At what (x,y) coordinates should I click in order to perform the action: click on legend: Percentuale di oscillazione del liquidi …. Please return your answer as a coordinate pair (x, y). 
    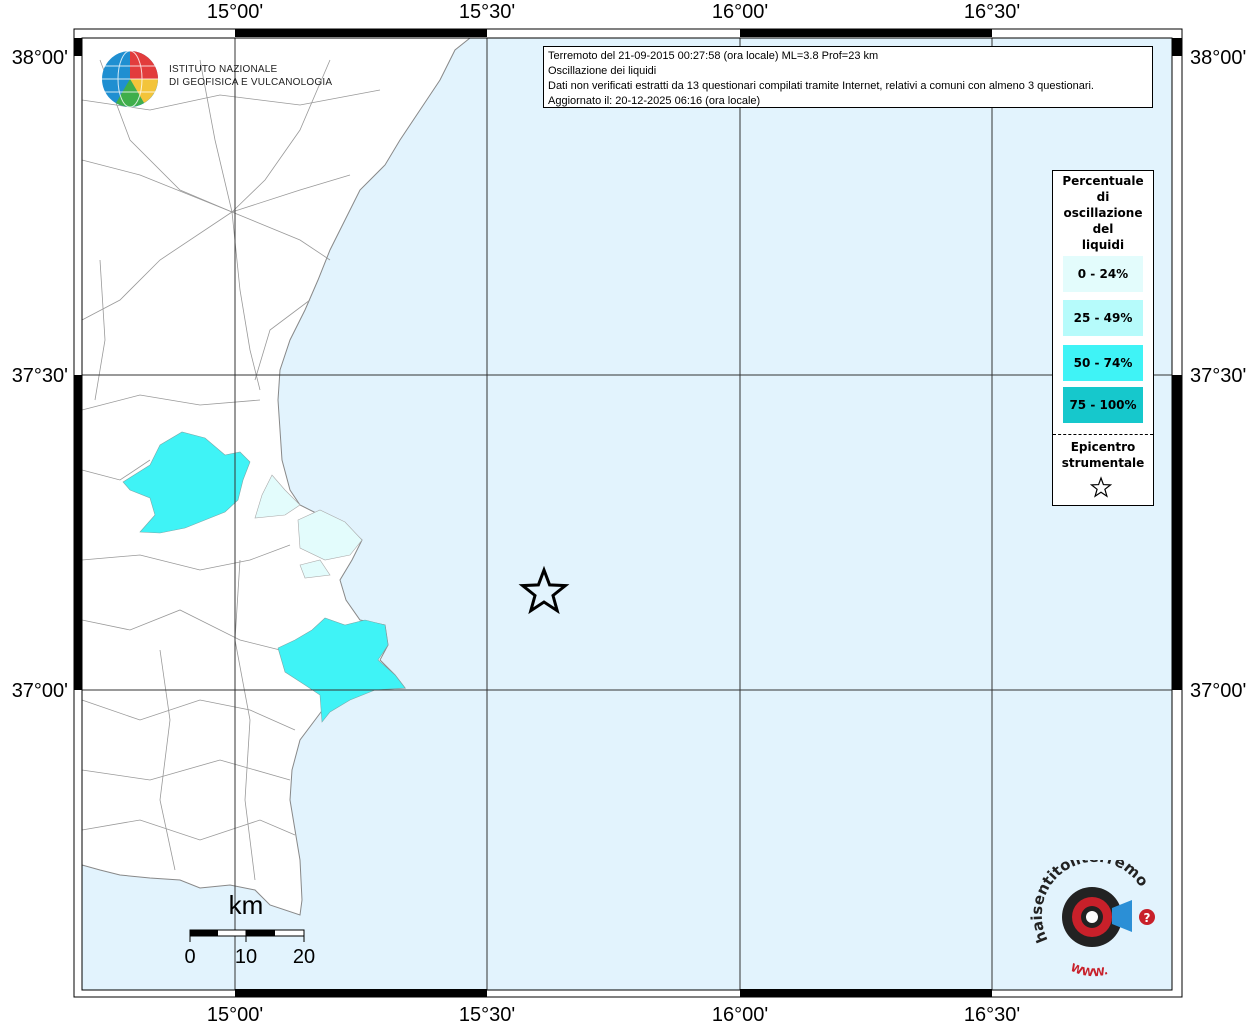
    Looking at the image, I should click on (1103, 338).